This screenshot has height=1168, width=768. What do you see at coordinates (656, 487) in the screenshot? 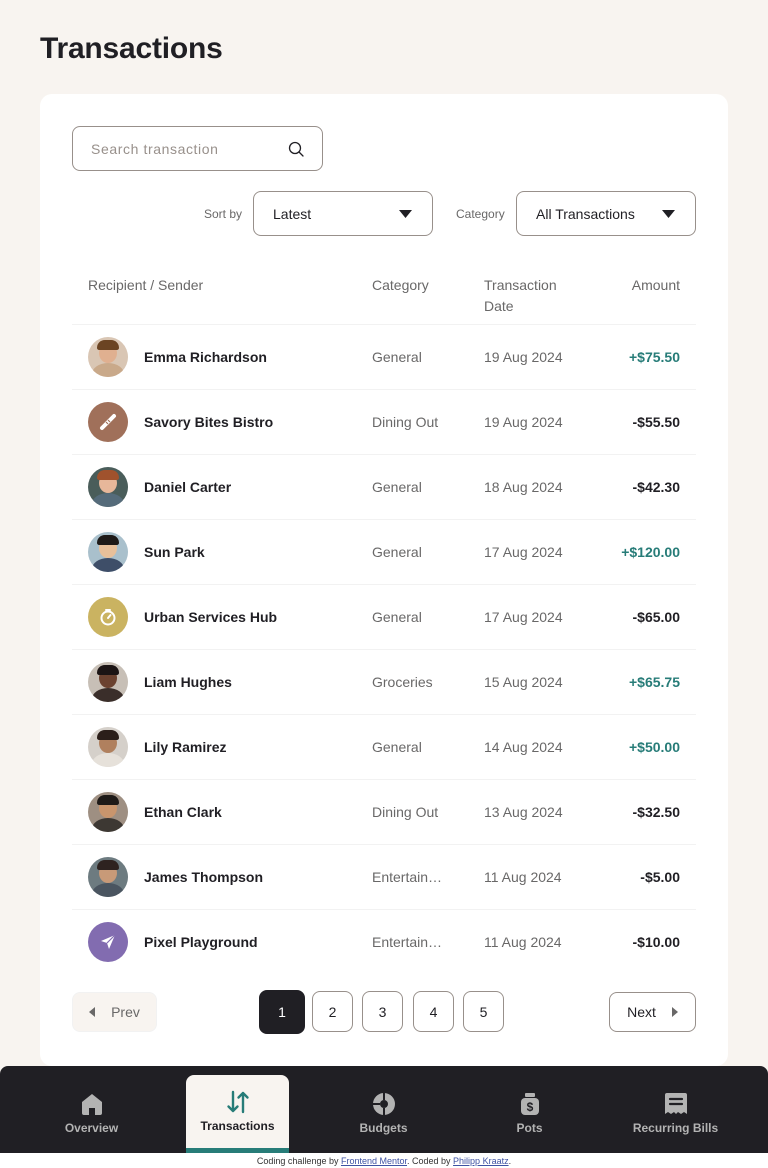
I see `transaction-amount: -$42.30` at bounding box center [656, 487].